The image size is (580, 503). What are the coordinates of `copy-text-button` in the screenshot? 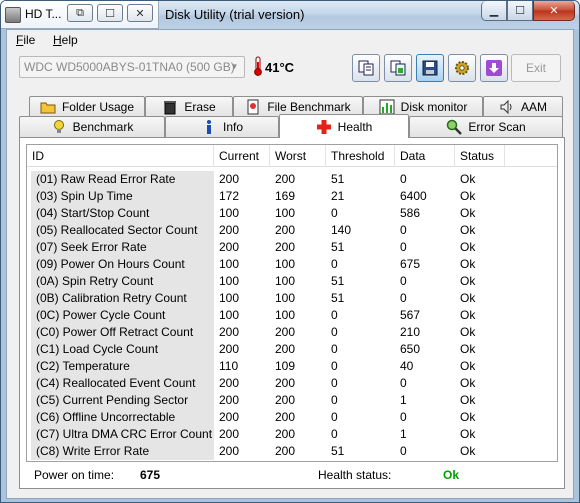 It's located at (366, 68).